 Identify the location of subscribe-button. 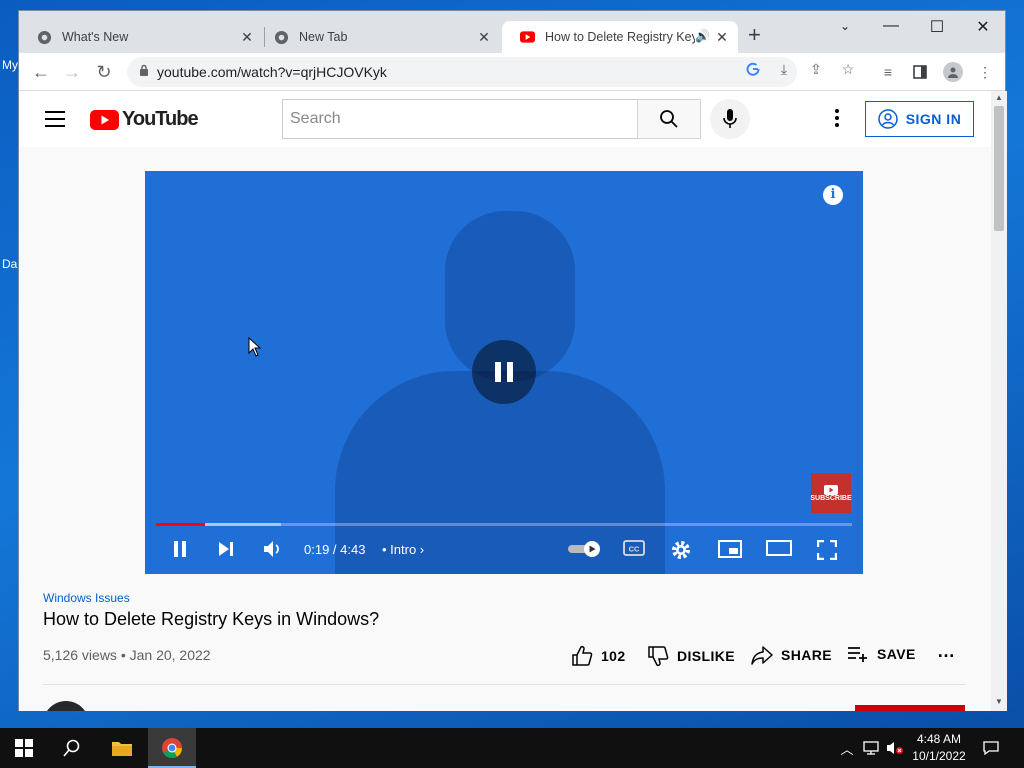
(910, 708).